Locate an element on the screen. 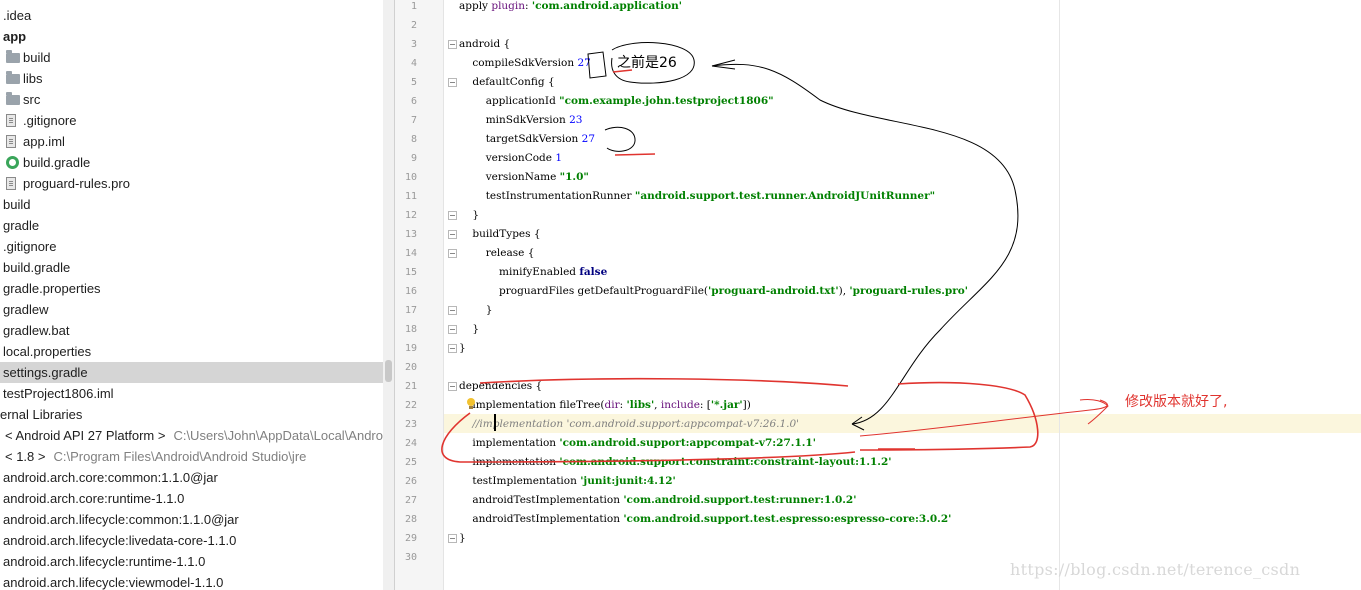 The height and width of the screenshot is (590, 1361). line-number: 29 is located at coordinates (410, 538).